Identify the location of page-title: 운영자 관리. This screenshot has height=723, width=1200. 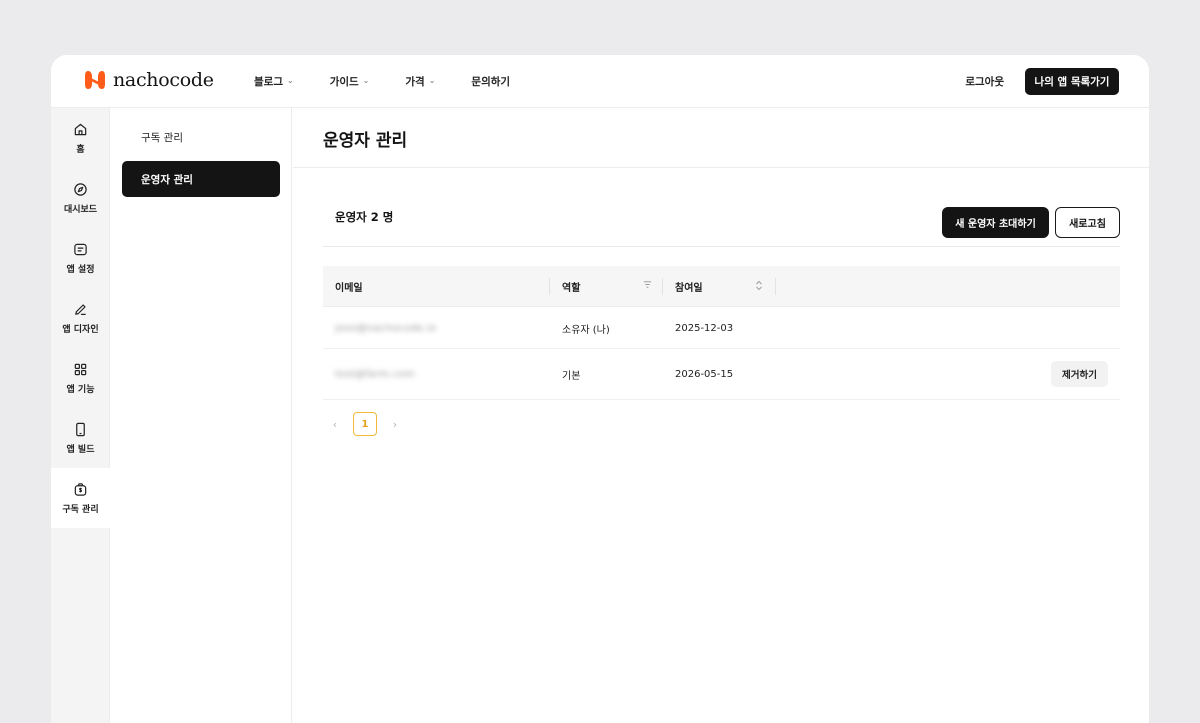
(365, 141).